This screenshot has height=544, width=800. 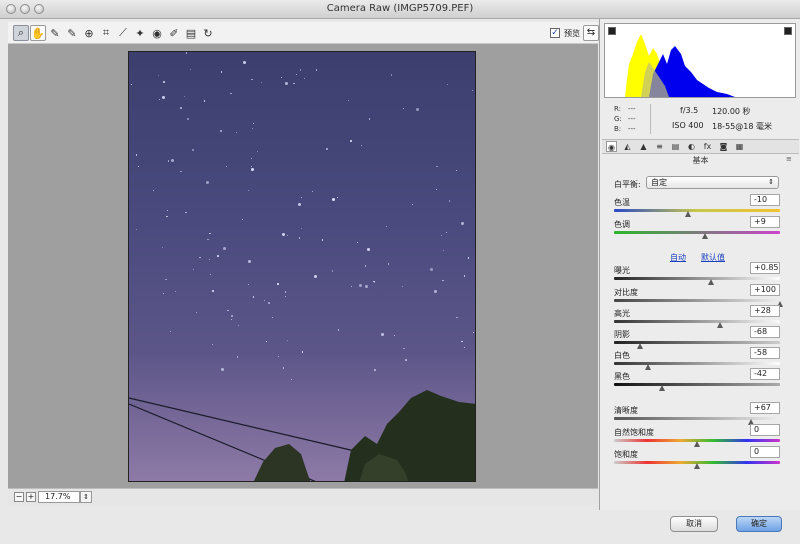 I want to click on slider-2-track, so click(x=697, y=278).